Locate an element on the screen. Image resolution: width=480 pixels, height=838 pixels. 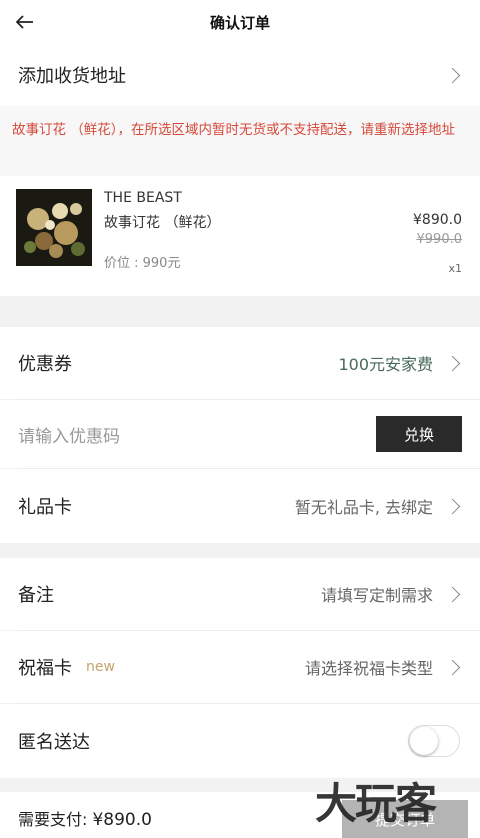
product-name: 故事订花 （鲜花） is located at coordinates (162, 223).